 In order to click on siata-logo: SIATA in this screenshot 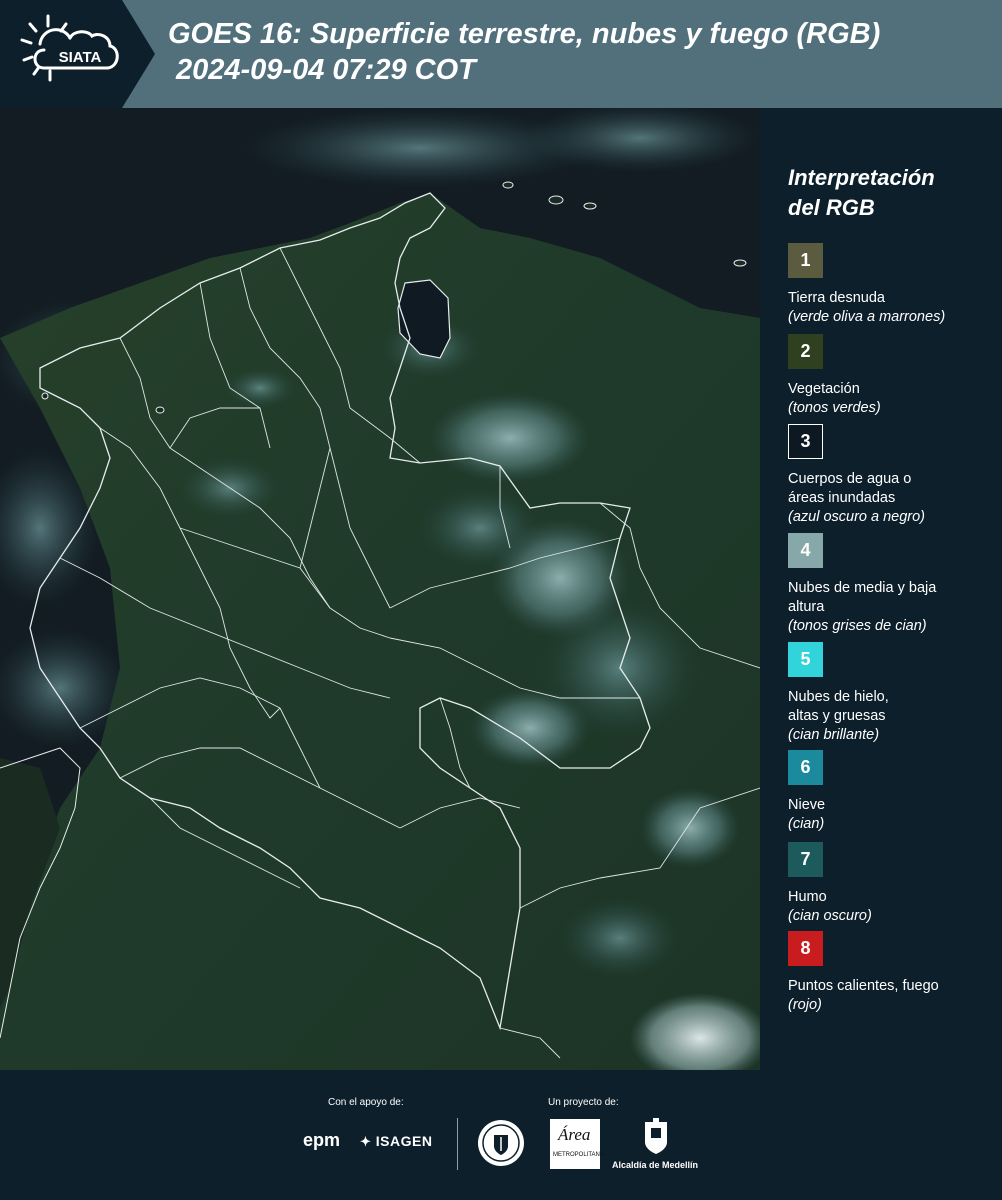, I will do `click(77, 54)`.